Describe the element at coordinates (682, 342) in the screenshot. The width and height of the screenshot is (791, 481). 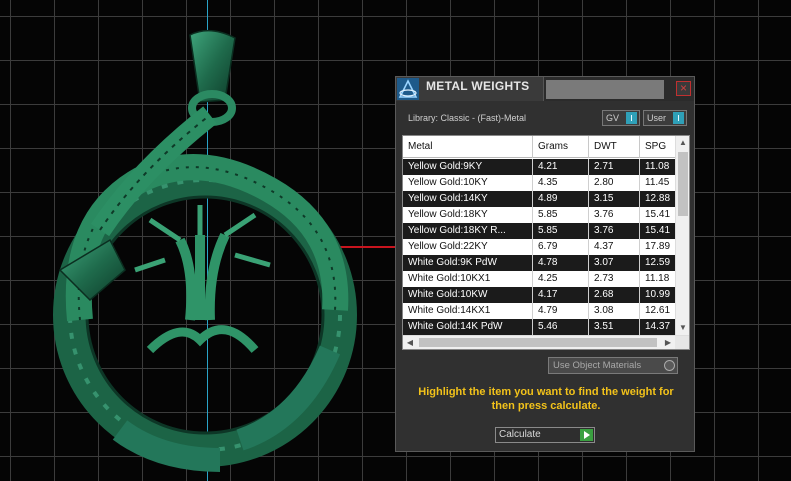
I see `scroll-corner` at that location.